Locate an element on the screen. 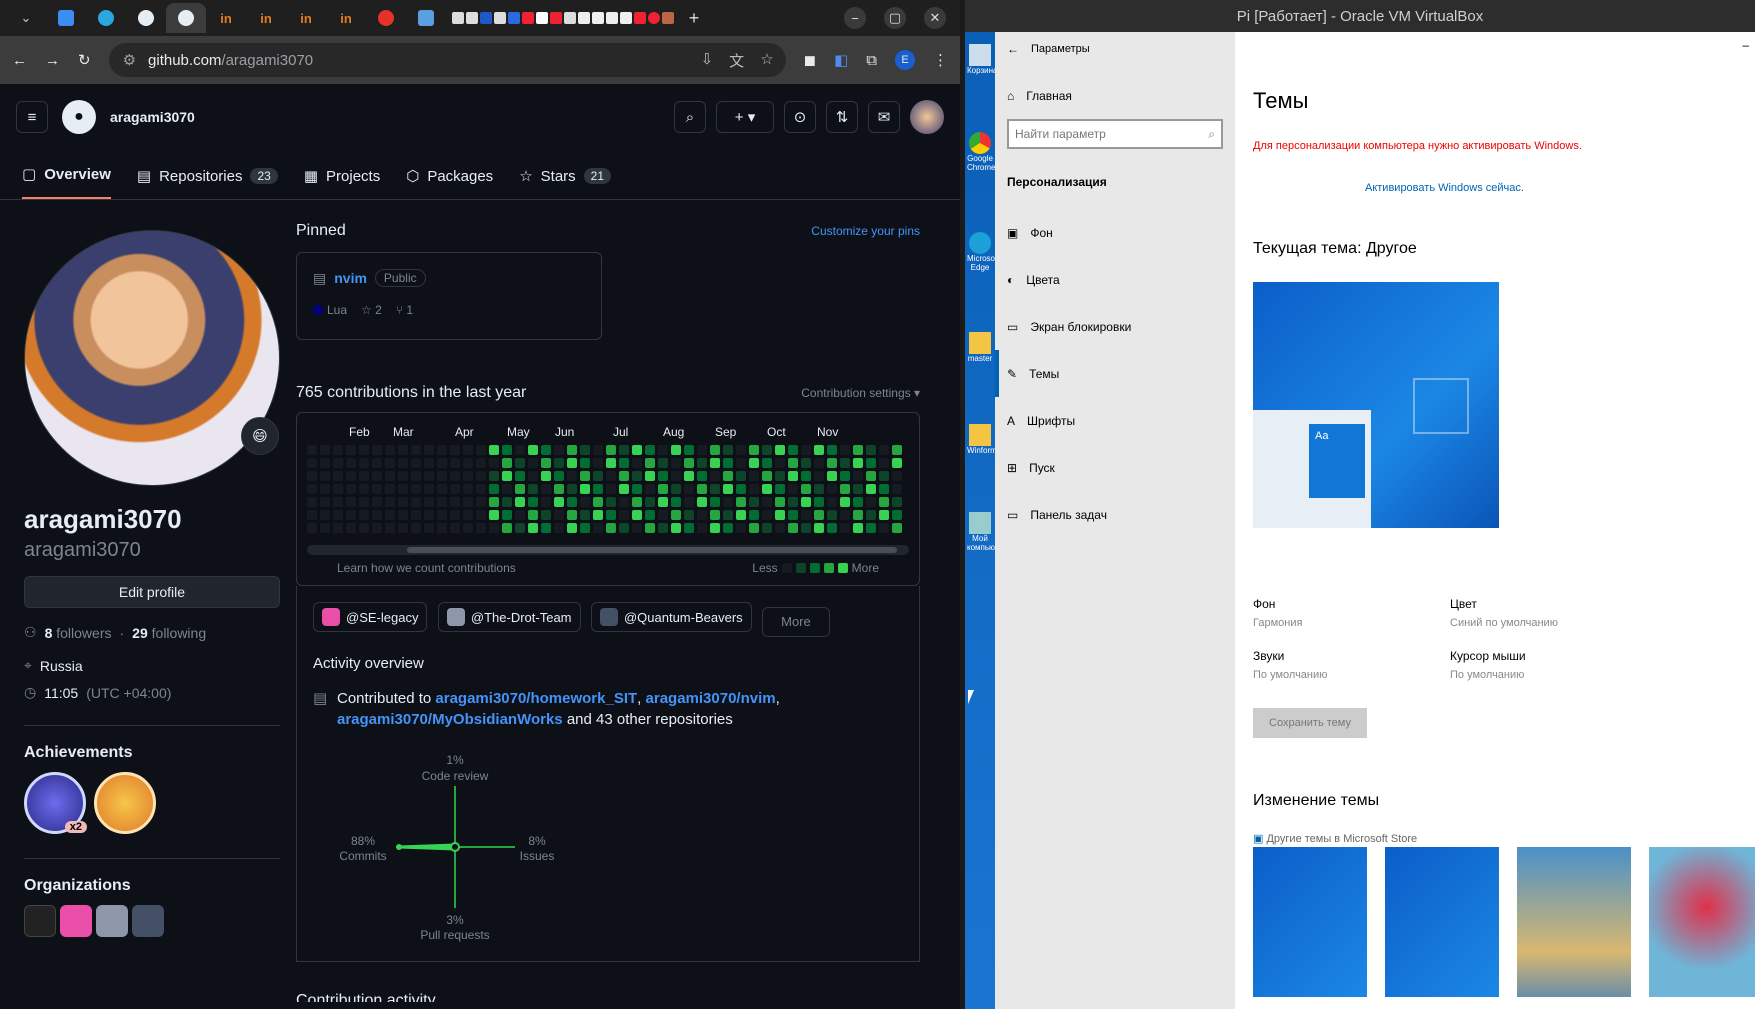 Image resolution: width=1755 pixels, height=1009 pixels. settings-nav-taskbar: ▭ Панель задач is located at coordinates (1115, 514).